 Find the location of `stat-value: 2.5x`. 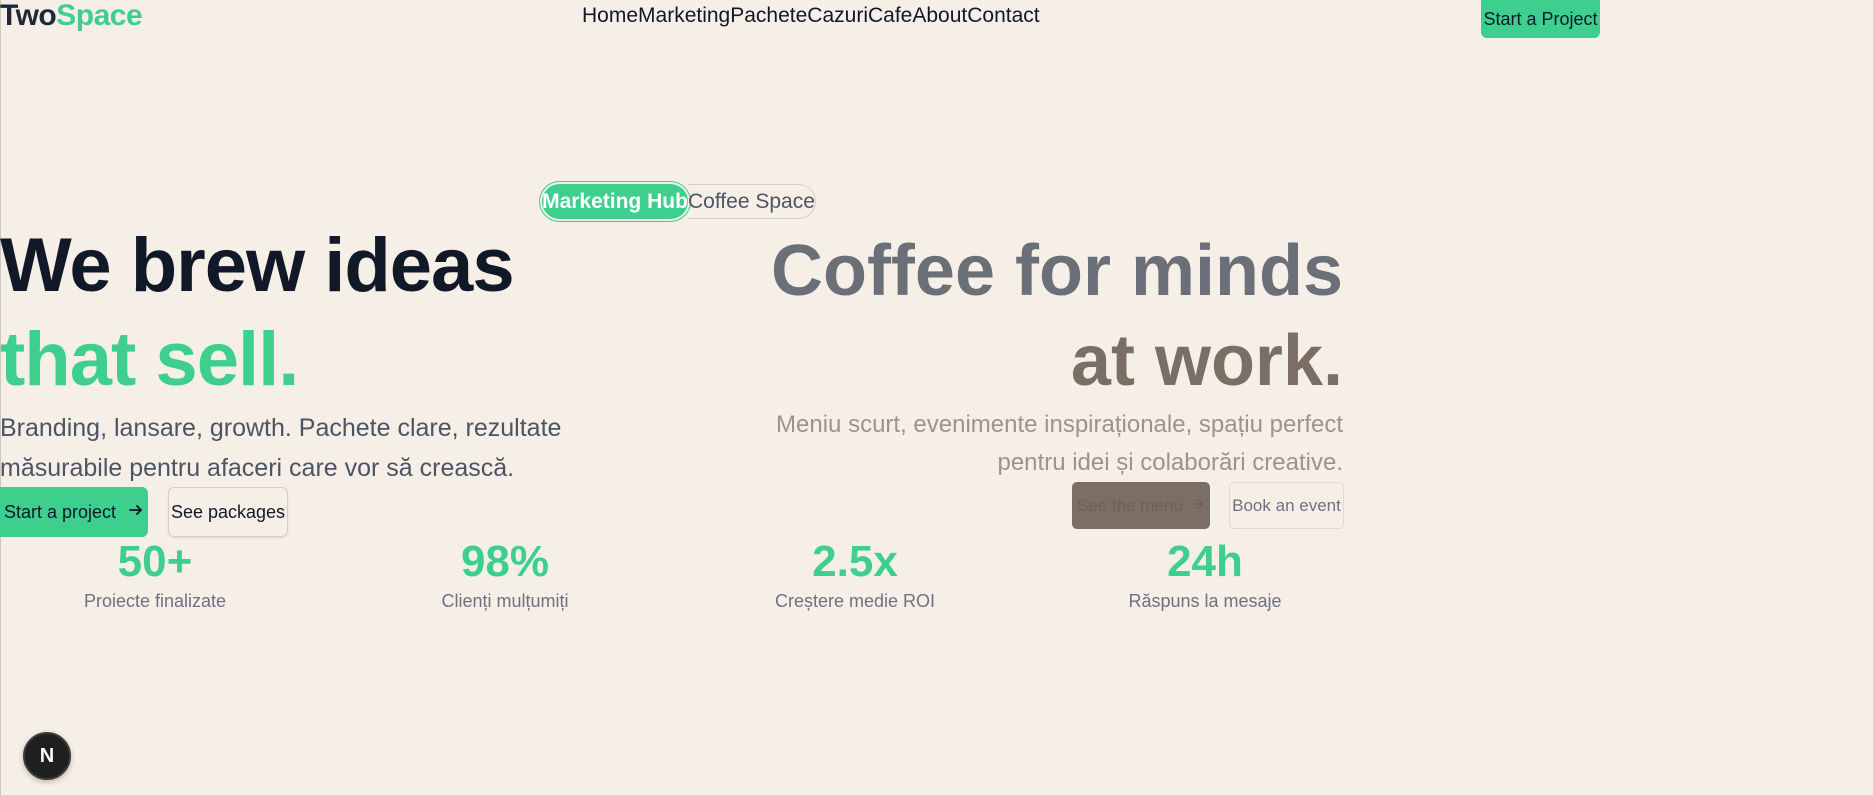

stat-value: 2.5x is located at coordinates (855, 561).